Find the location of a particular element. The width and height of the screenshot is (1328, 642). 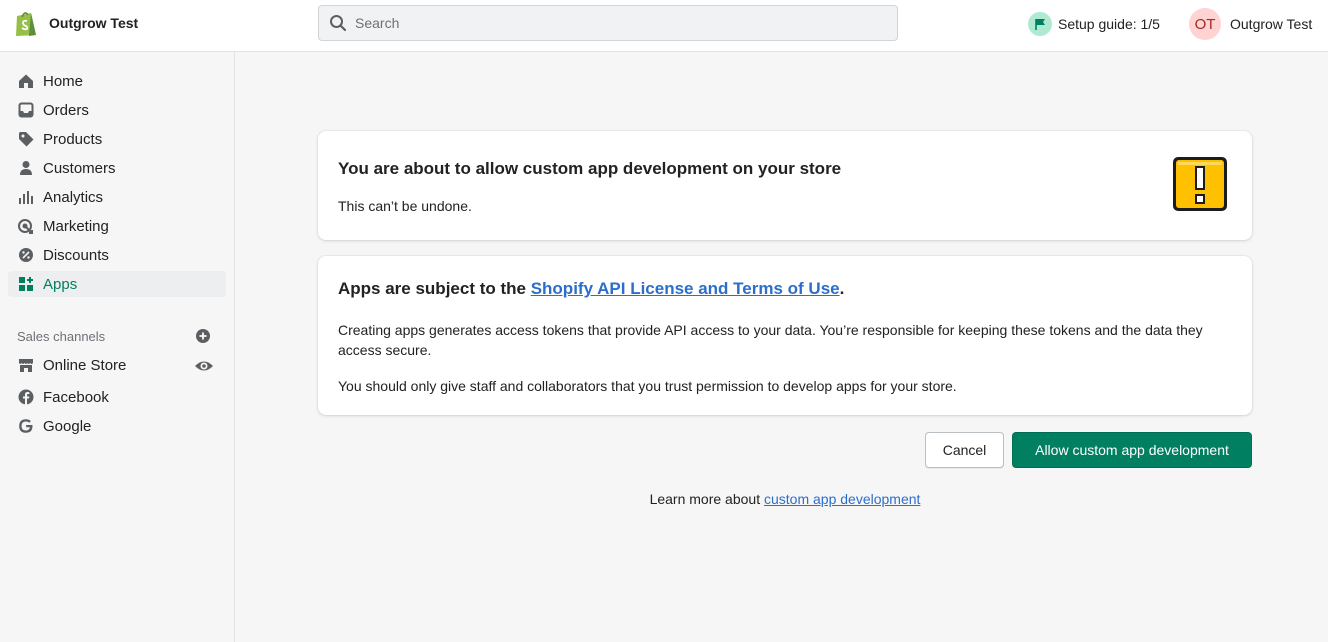

home-icon is located at coordinates (26, 81).